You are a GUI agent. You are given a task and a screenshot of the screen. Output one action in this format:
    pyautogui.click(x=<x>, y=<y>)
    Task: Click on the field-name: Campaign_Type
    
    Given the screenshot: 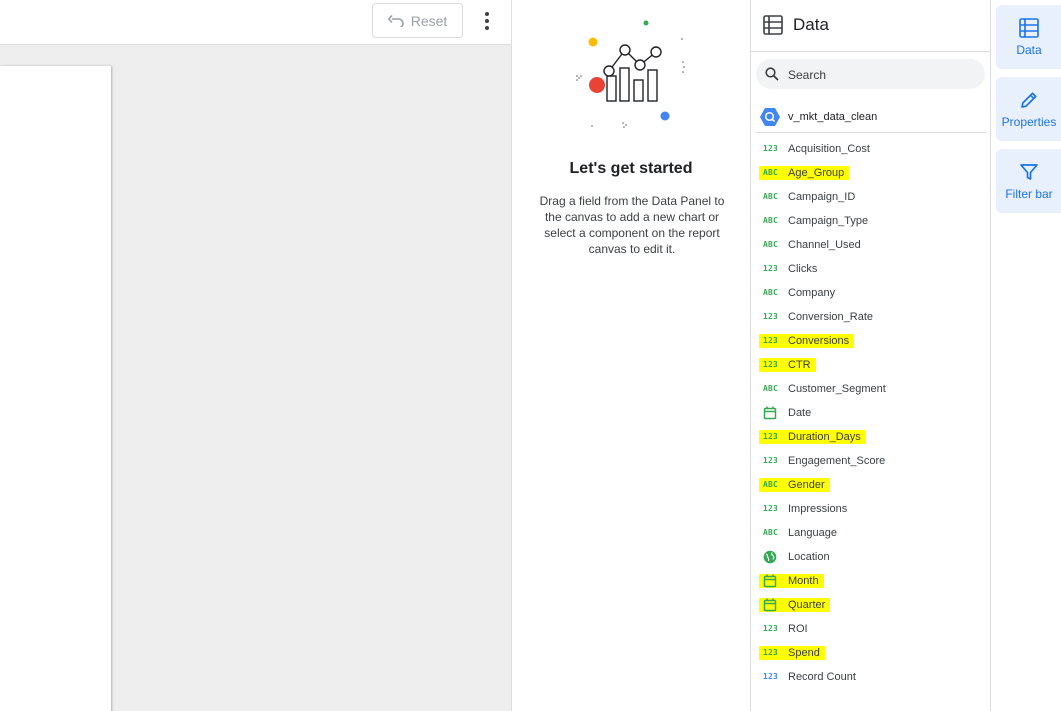 What is the action you would take?
    pyautogui.click(x=828, y=221)
    